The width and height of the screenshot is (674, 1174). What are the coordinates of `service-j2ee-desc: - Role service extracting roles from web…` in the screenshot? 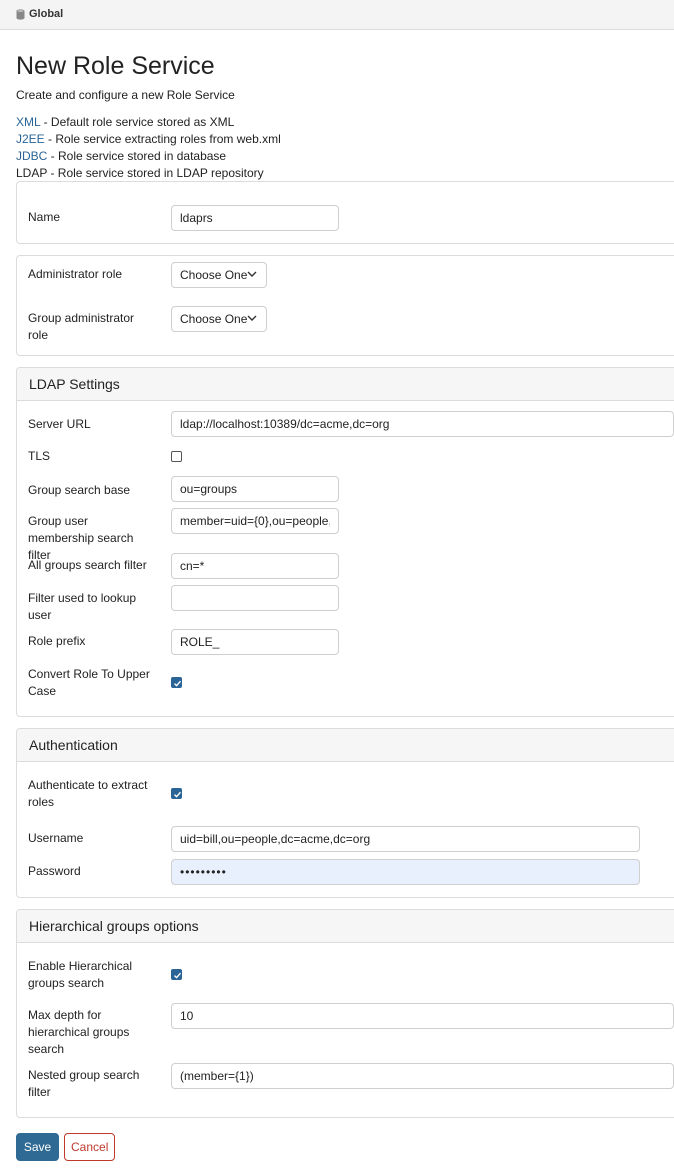 It's located at (162, 139).